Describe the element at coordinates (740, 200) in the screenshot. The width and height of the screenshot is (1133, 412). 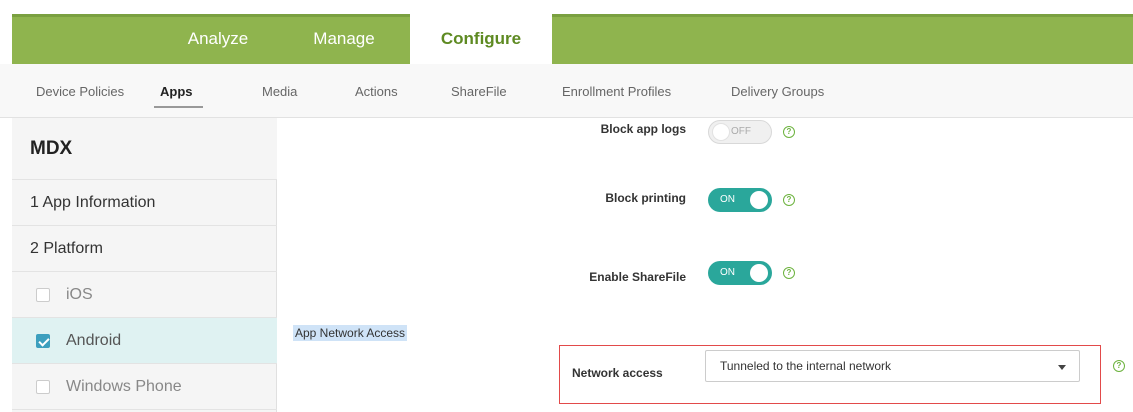
I see `block-printing-toggle: ON` at that location.